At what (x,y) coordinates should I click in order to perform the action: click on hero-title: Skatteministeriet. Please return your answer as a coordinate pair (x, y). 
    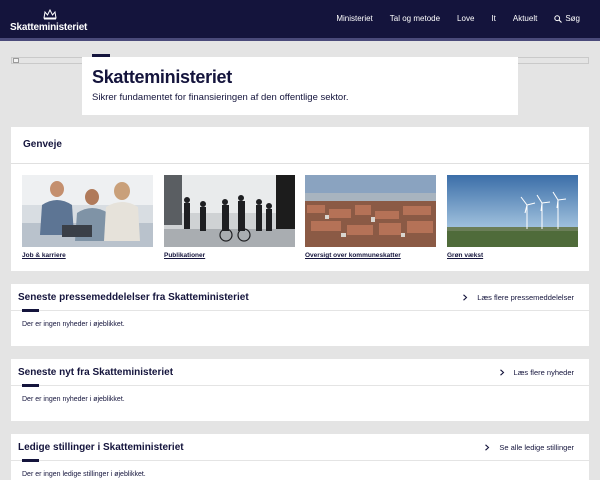
    Looking at the image, I should click on (162, 77).